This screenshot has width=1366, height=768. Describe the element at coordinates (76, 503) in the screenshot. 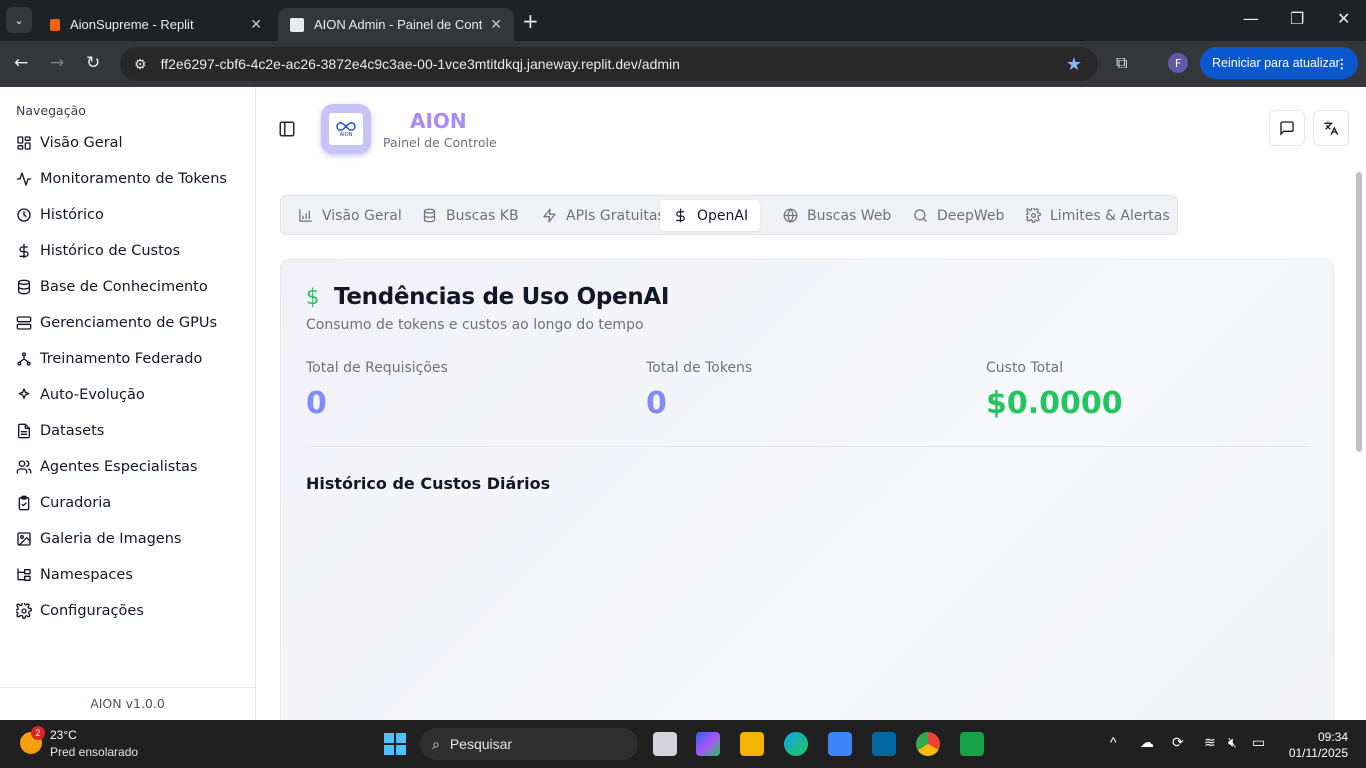

I see `sidebar-item-label: Curadoria` at that location.